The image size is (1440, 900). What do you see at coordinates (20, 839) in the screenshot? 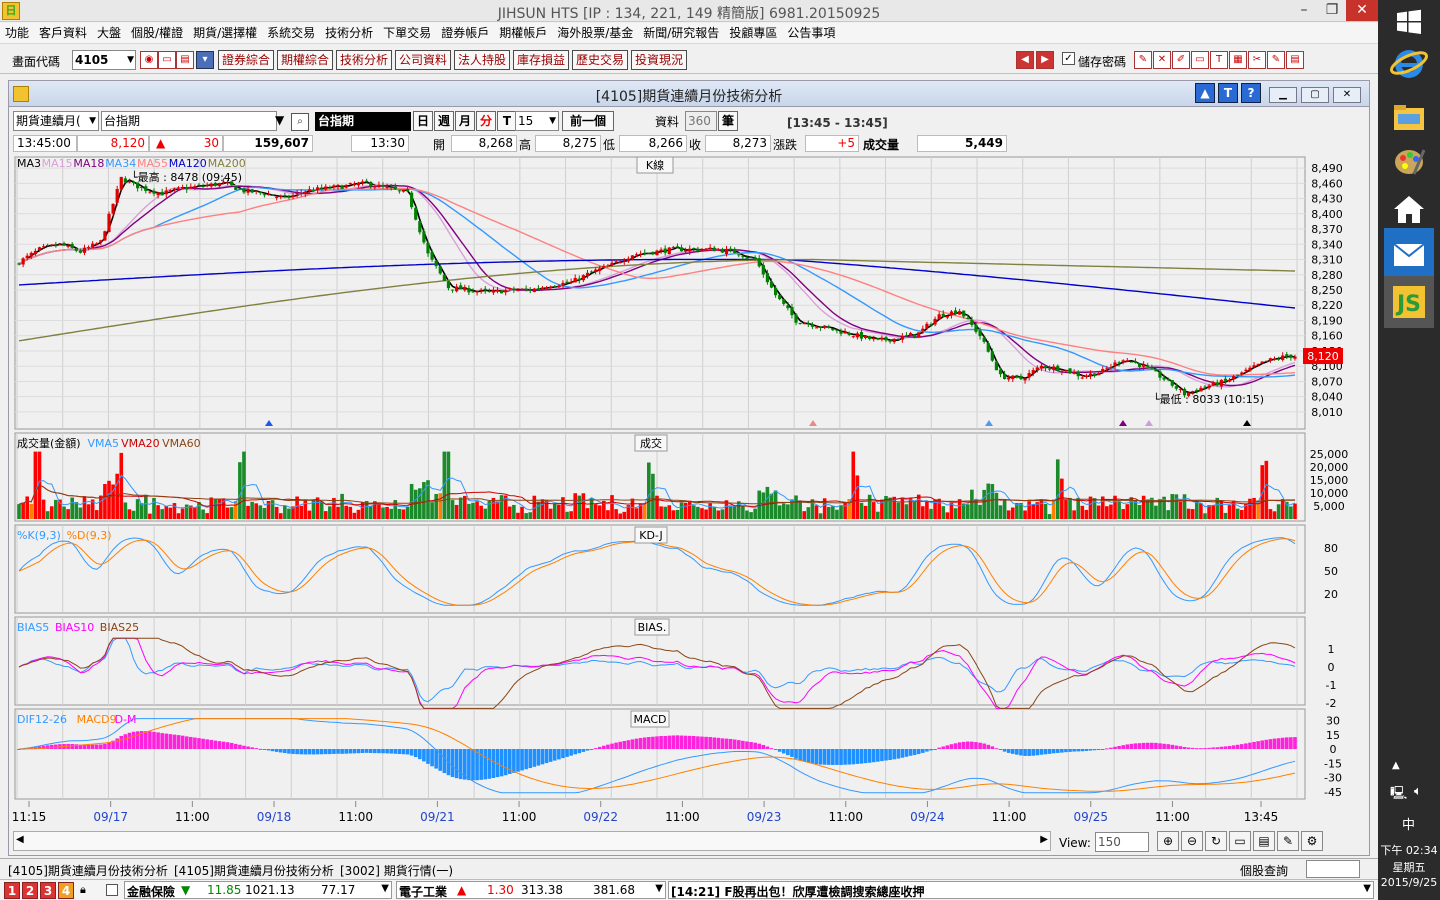
I see `scroll-left-icon: ◀` at bounding box center [20, 839].